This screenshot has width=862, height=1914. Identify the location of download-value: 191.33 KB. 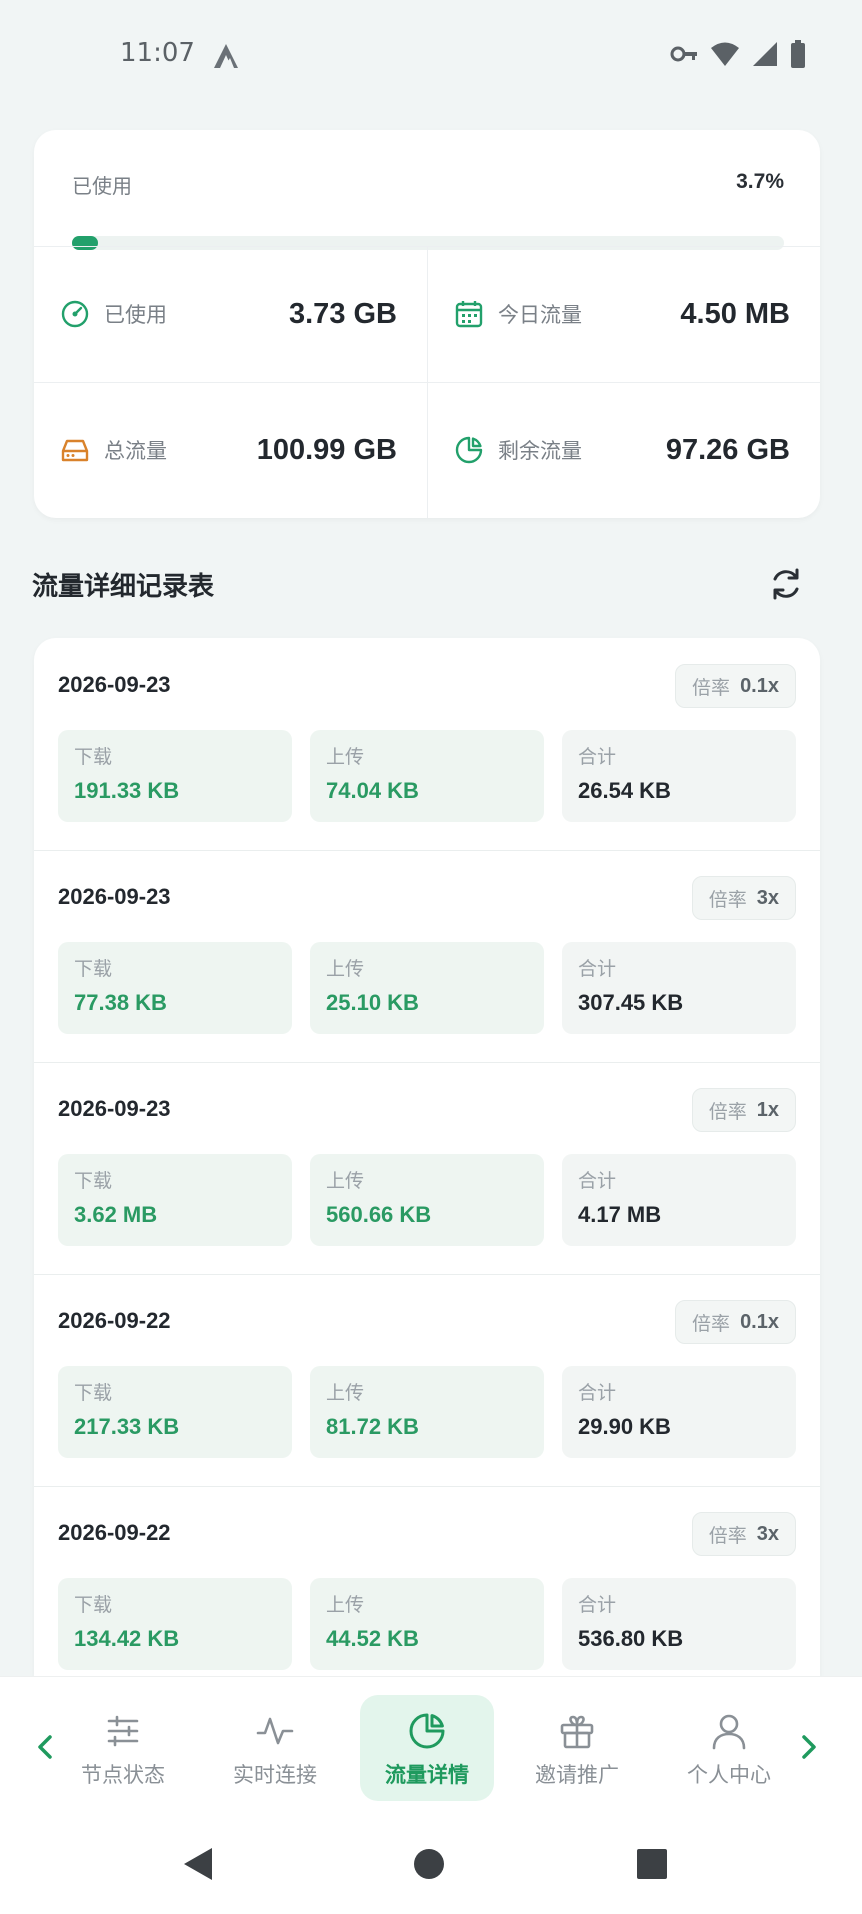
(127, 790).